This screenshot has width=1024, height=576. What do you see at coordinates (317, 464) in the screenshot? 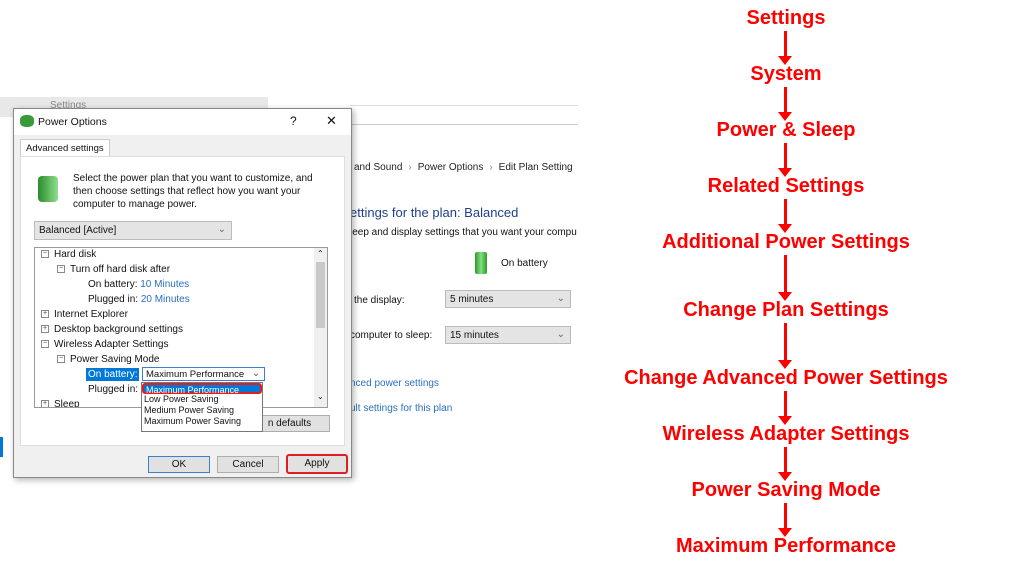
I see `apply-button: Apply` at bounding box center [317, 464].